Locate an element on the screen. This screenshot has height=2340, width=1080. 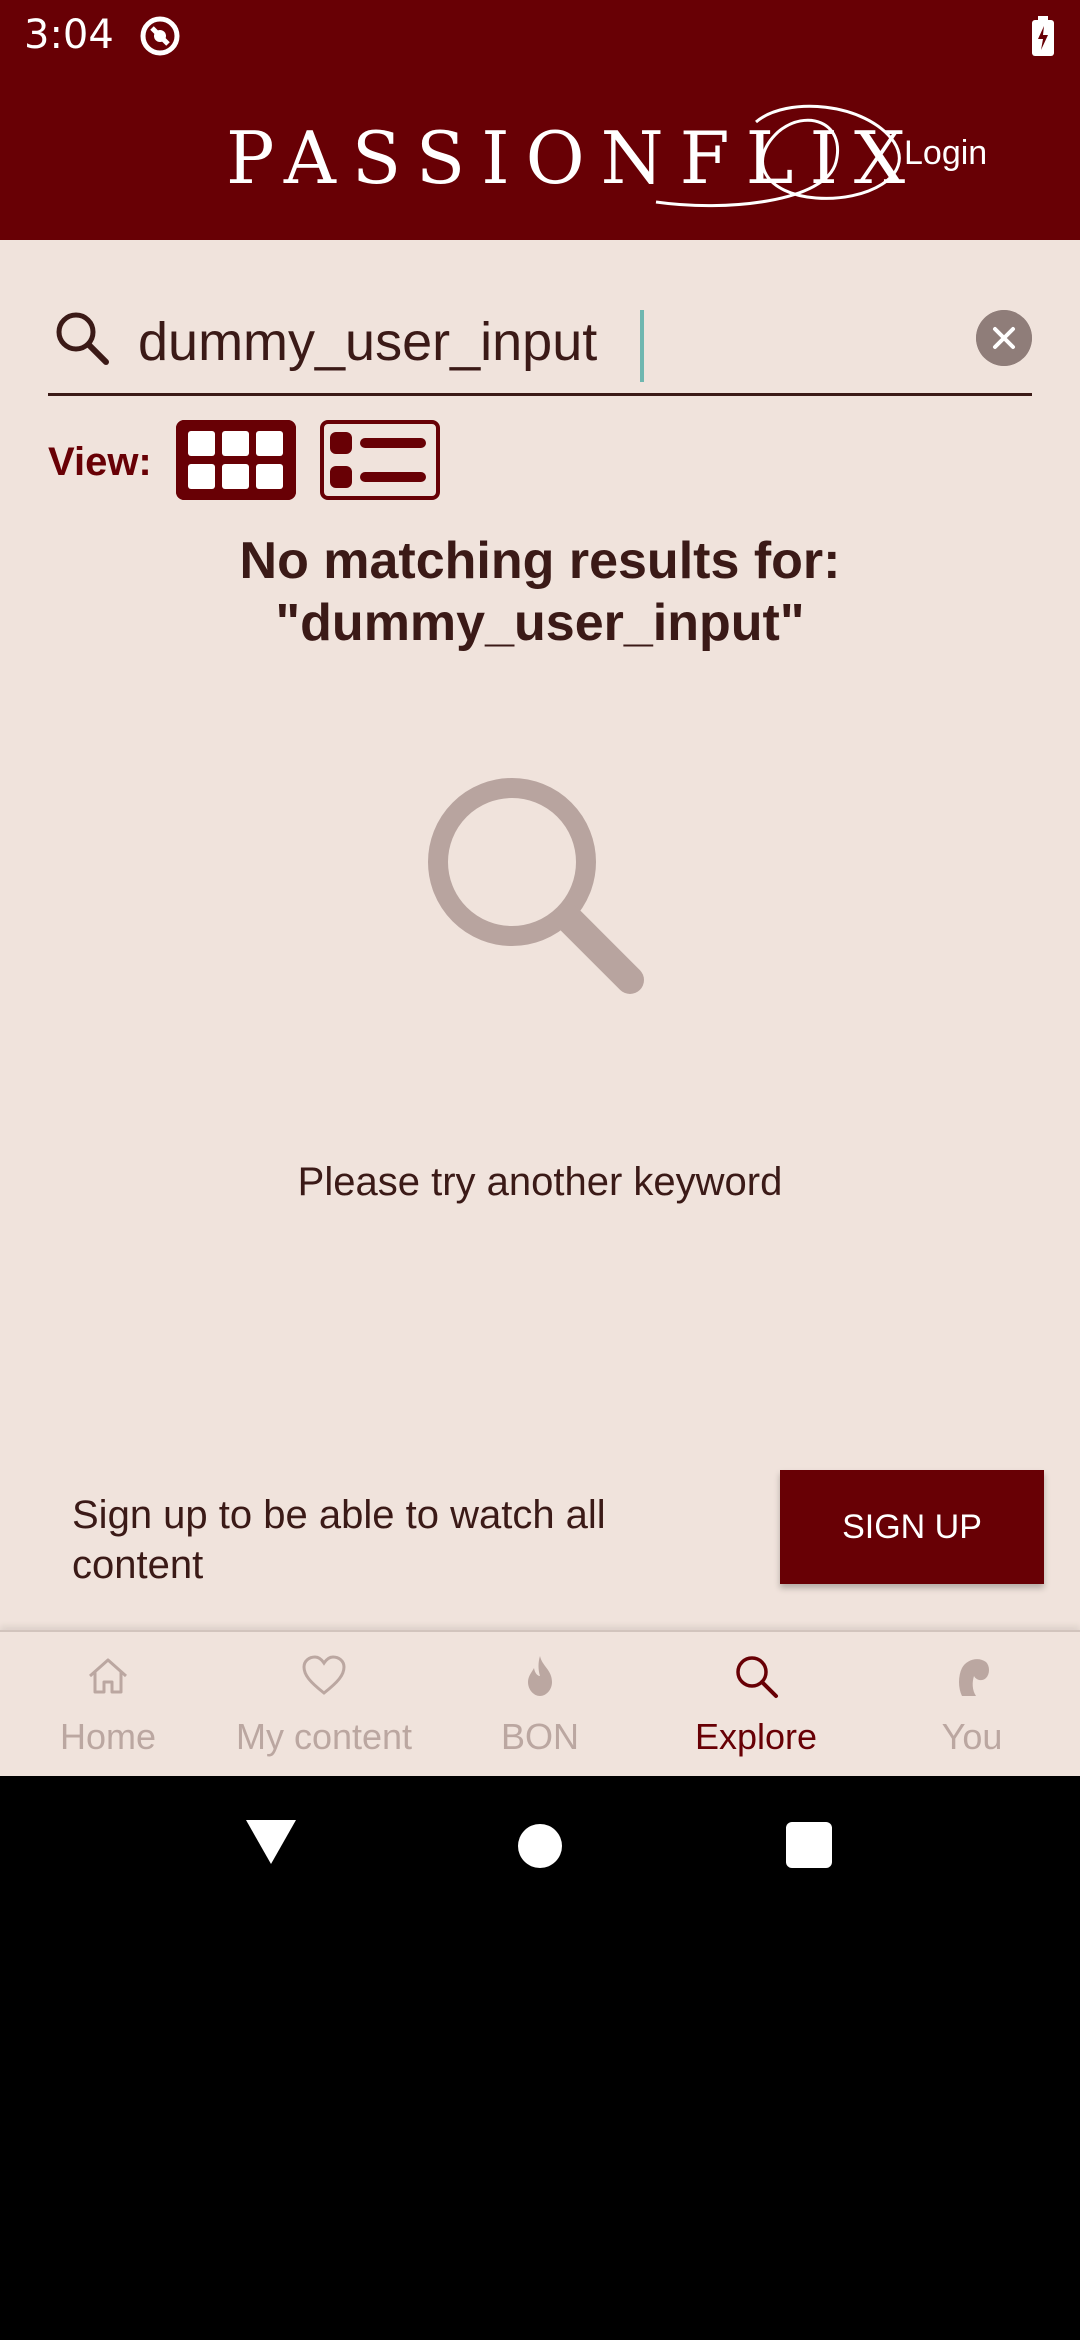
login-link: Login is located at coordinates (945, 153).